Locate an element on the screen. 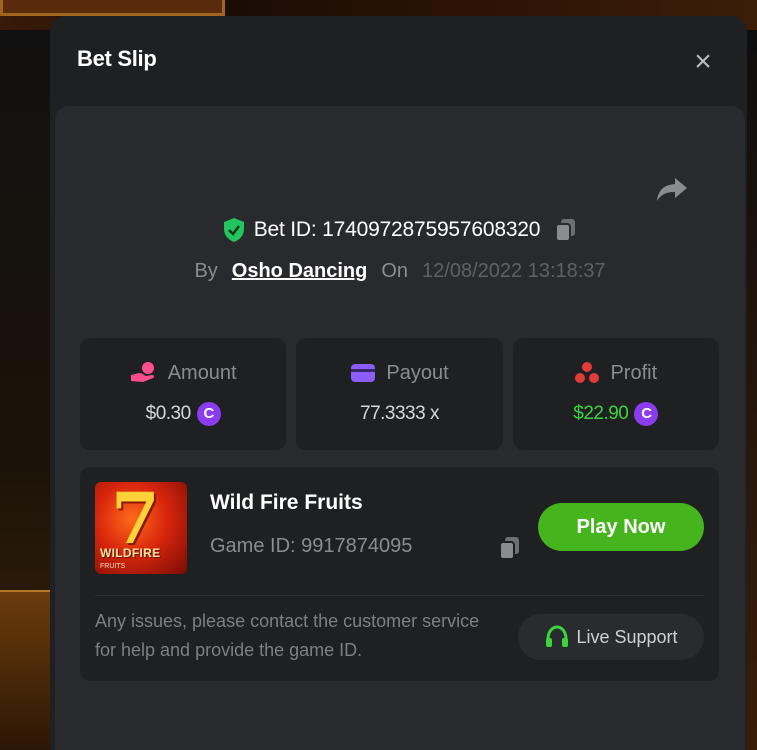  stat-value: $0.30 is located at coordinates (168, 413).